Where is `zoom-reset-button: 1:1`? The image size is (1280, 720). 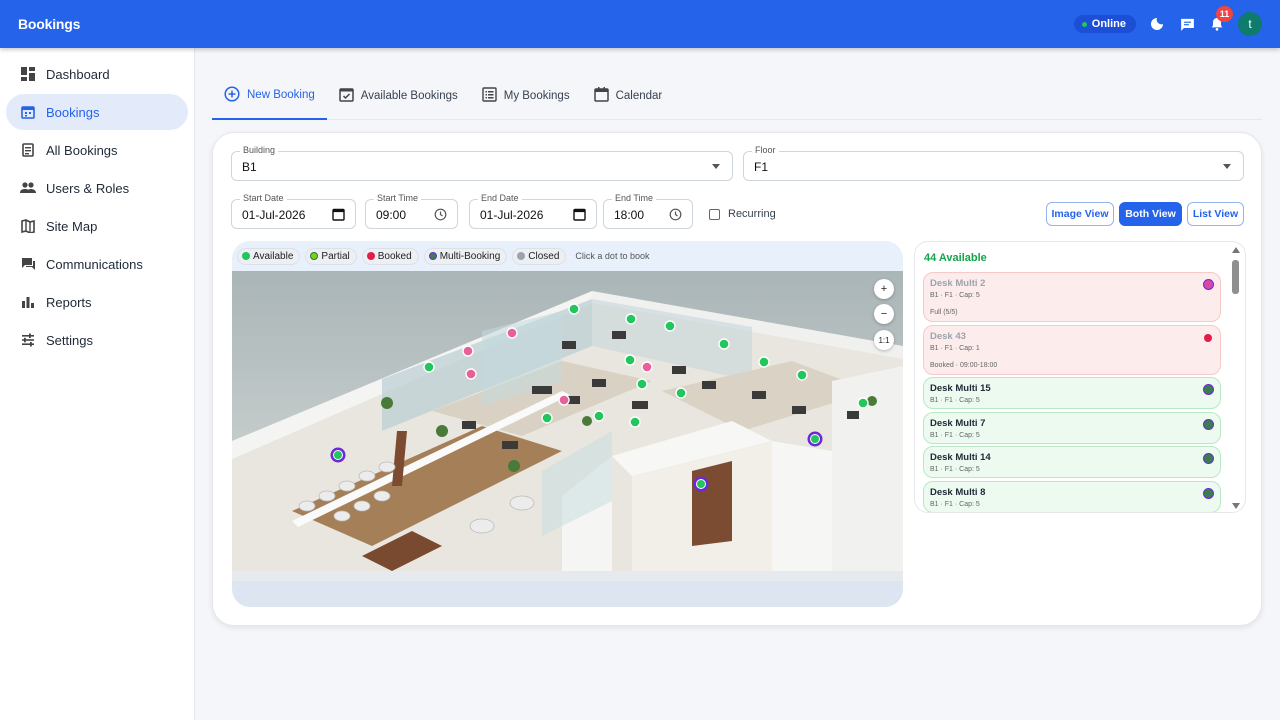
zoom-reset-button: 1:1 is located at coordinates (884, 340).